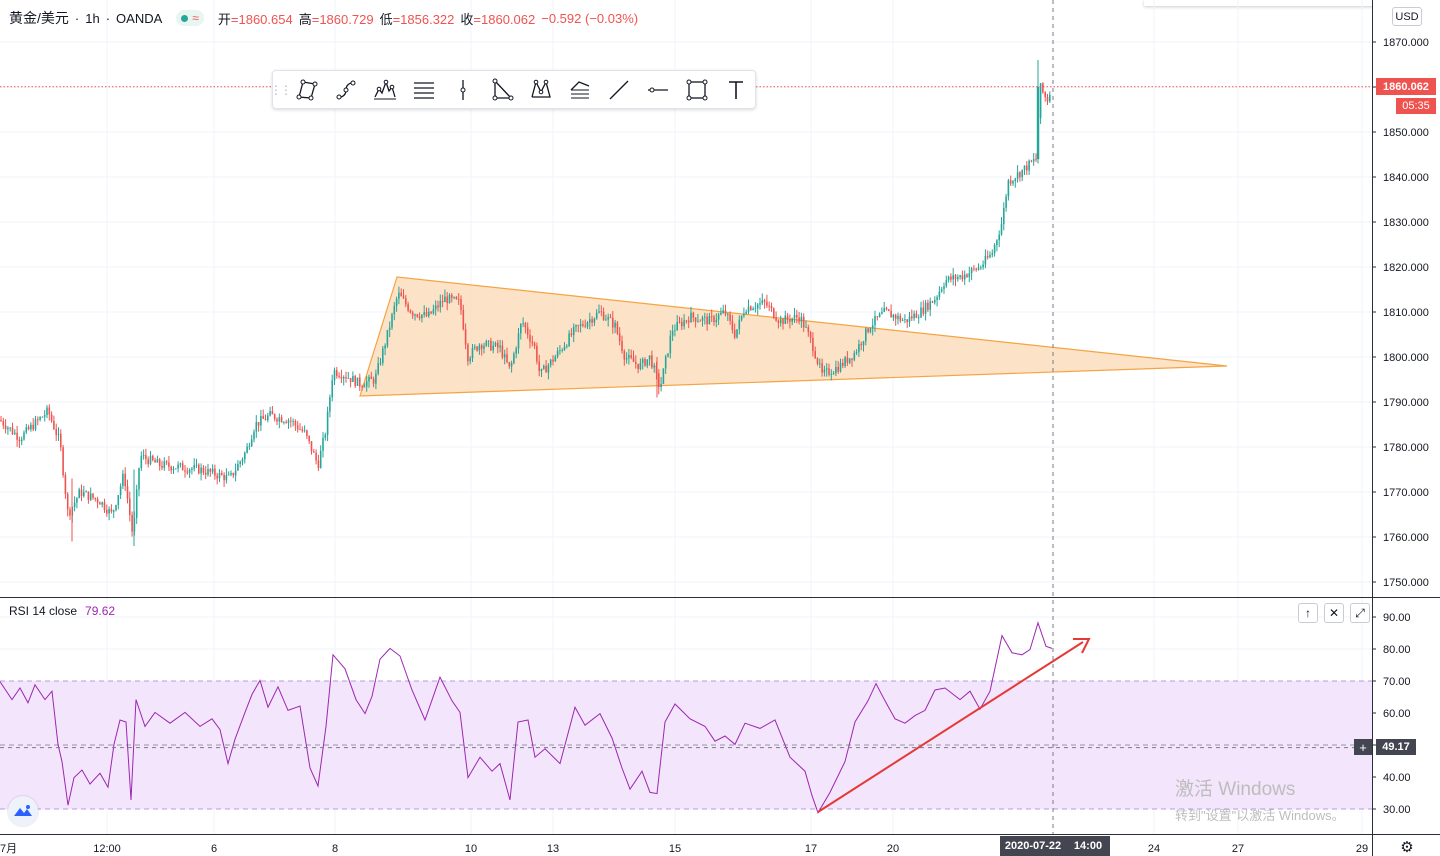 The height and width of the screenshot is (856, 1440). I want to click on fib-retracement-tool-button, so click(423, 89).